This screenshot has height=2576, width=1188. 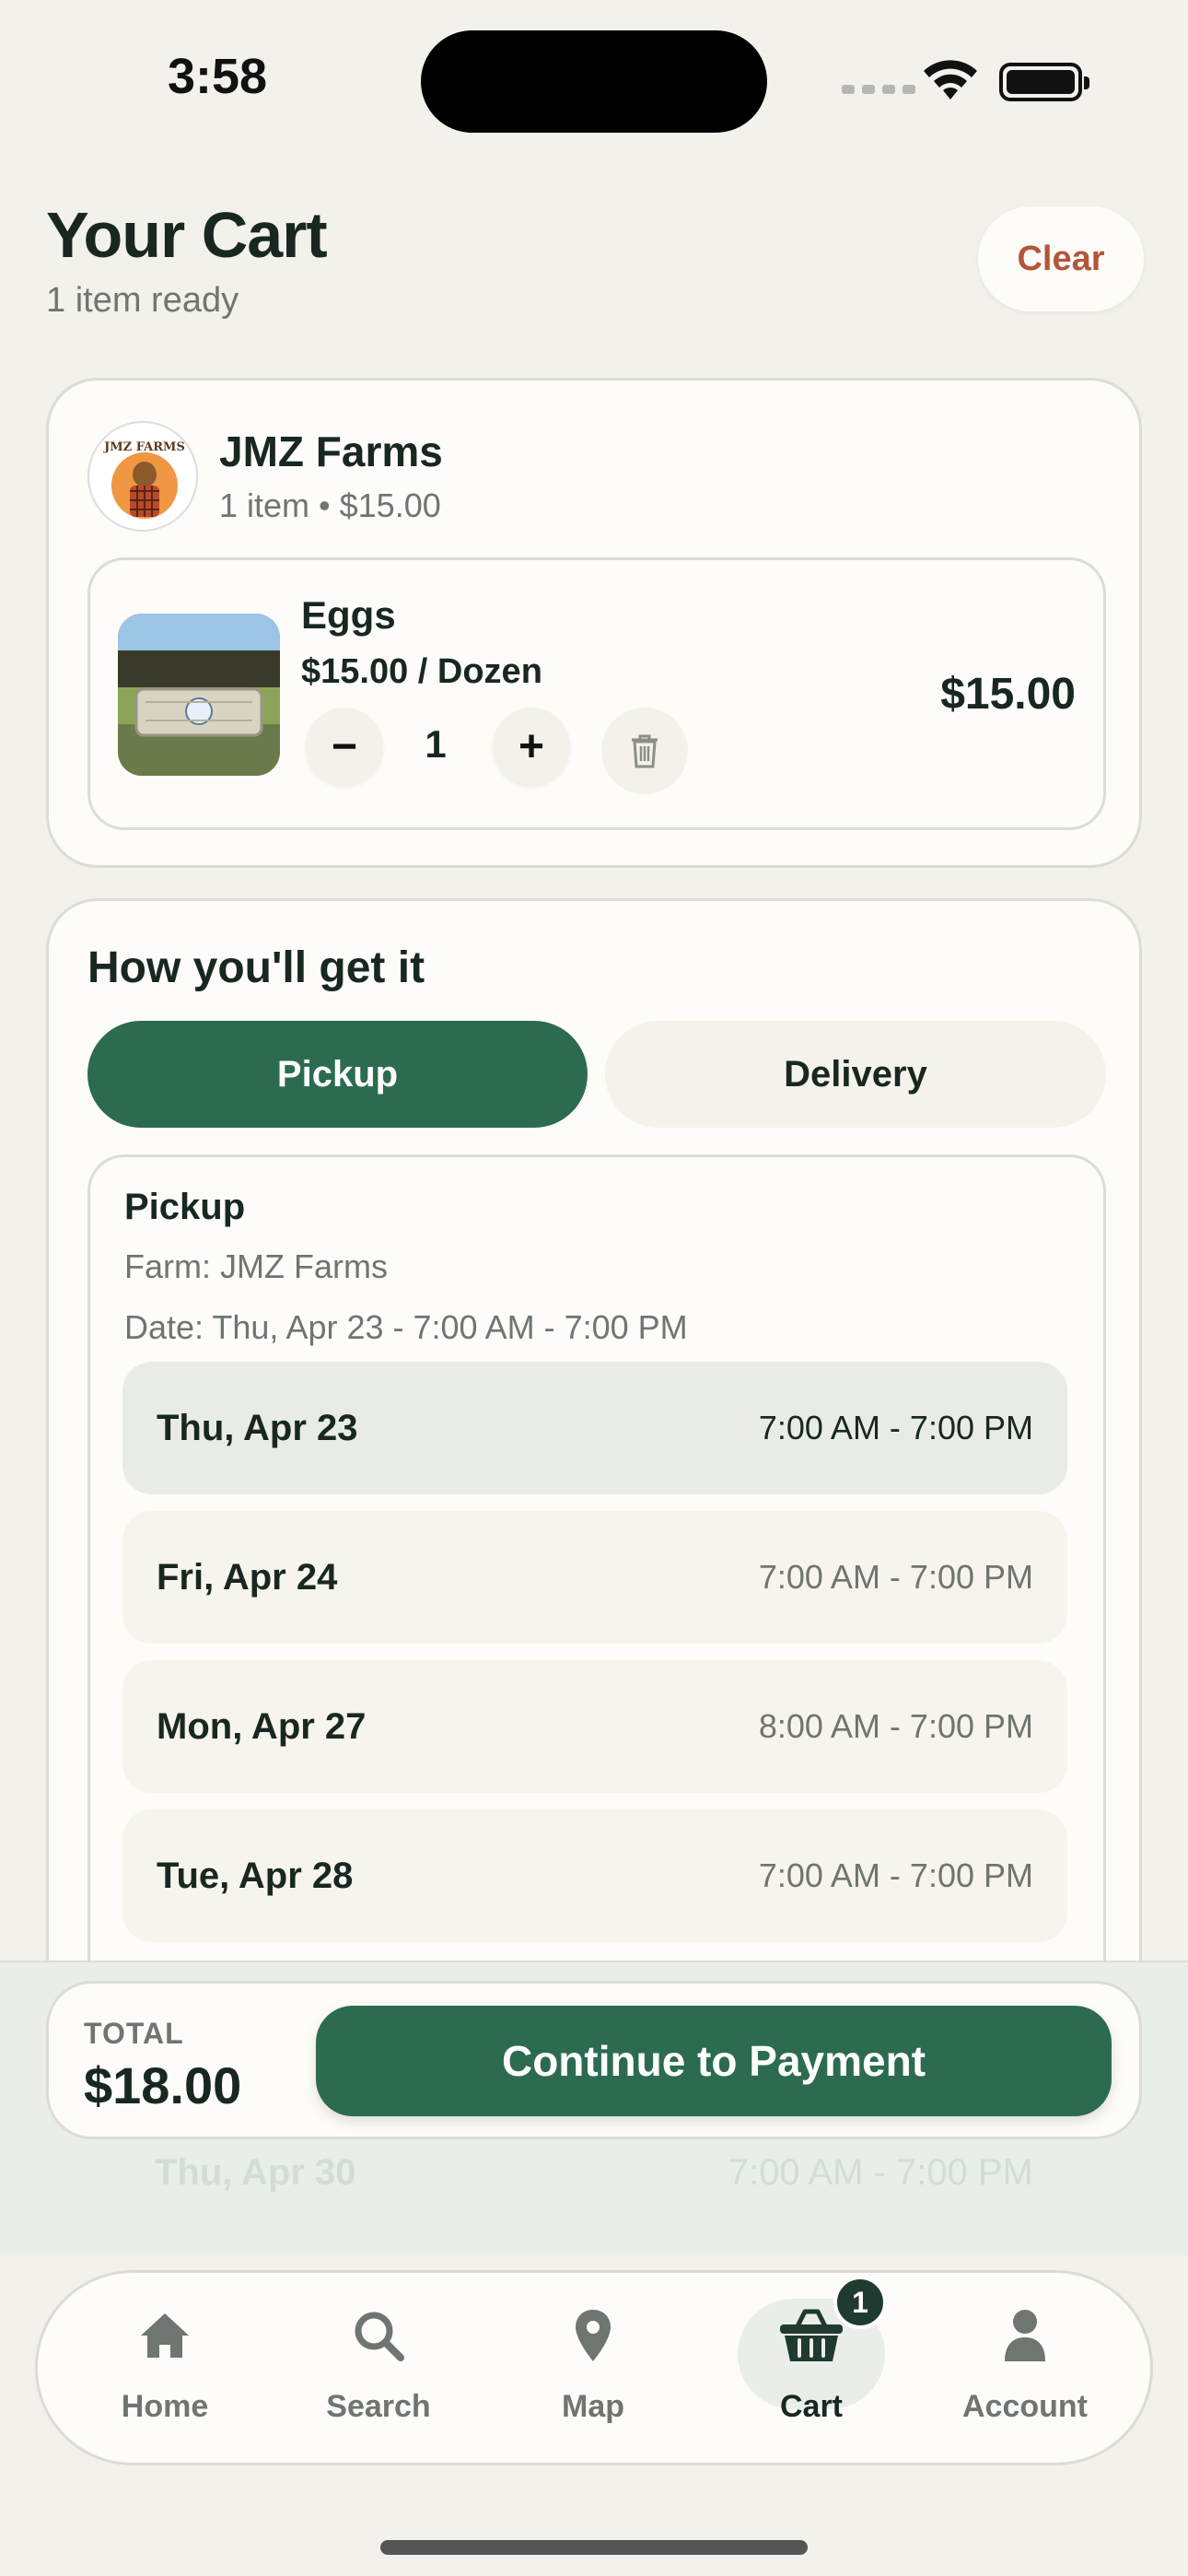 What do you see at coordinates (811, 2335) in the screenshot?
I see `cart-icon` at bounding box center [811, 2335].